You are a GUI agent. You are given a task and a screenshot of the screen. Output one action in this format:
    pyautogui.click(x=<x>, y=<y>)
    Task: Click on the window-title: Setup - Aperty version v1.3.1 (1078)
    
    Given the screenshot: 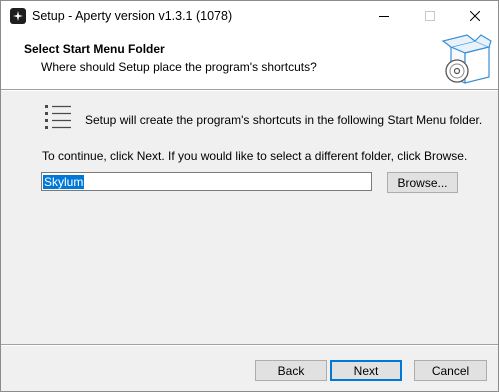 What is the action you would take?
    pyautogui.click(x=132, y=16)
    